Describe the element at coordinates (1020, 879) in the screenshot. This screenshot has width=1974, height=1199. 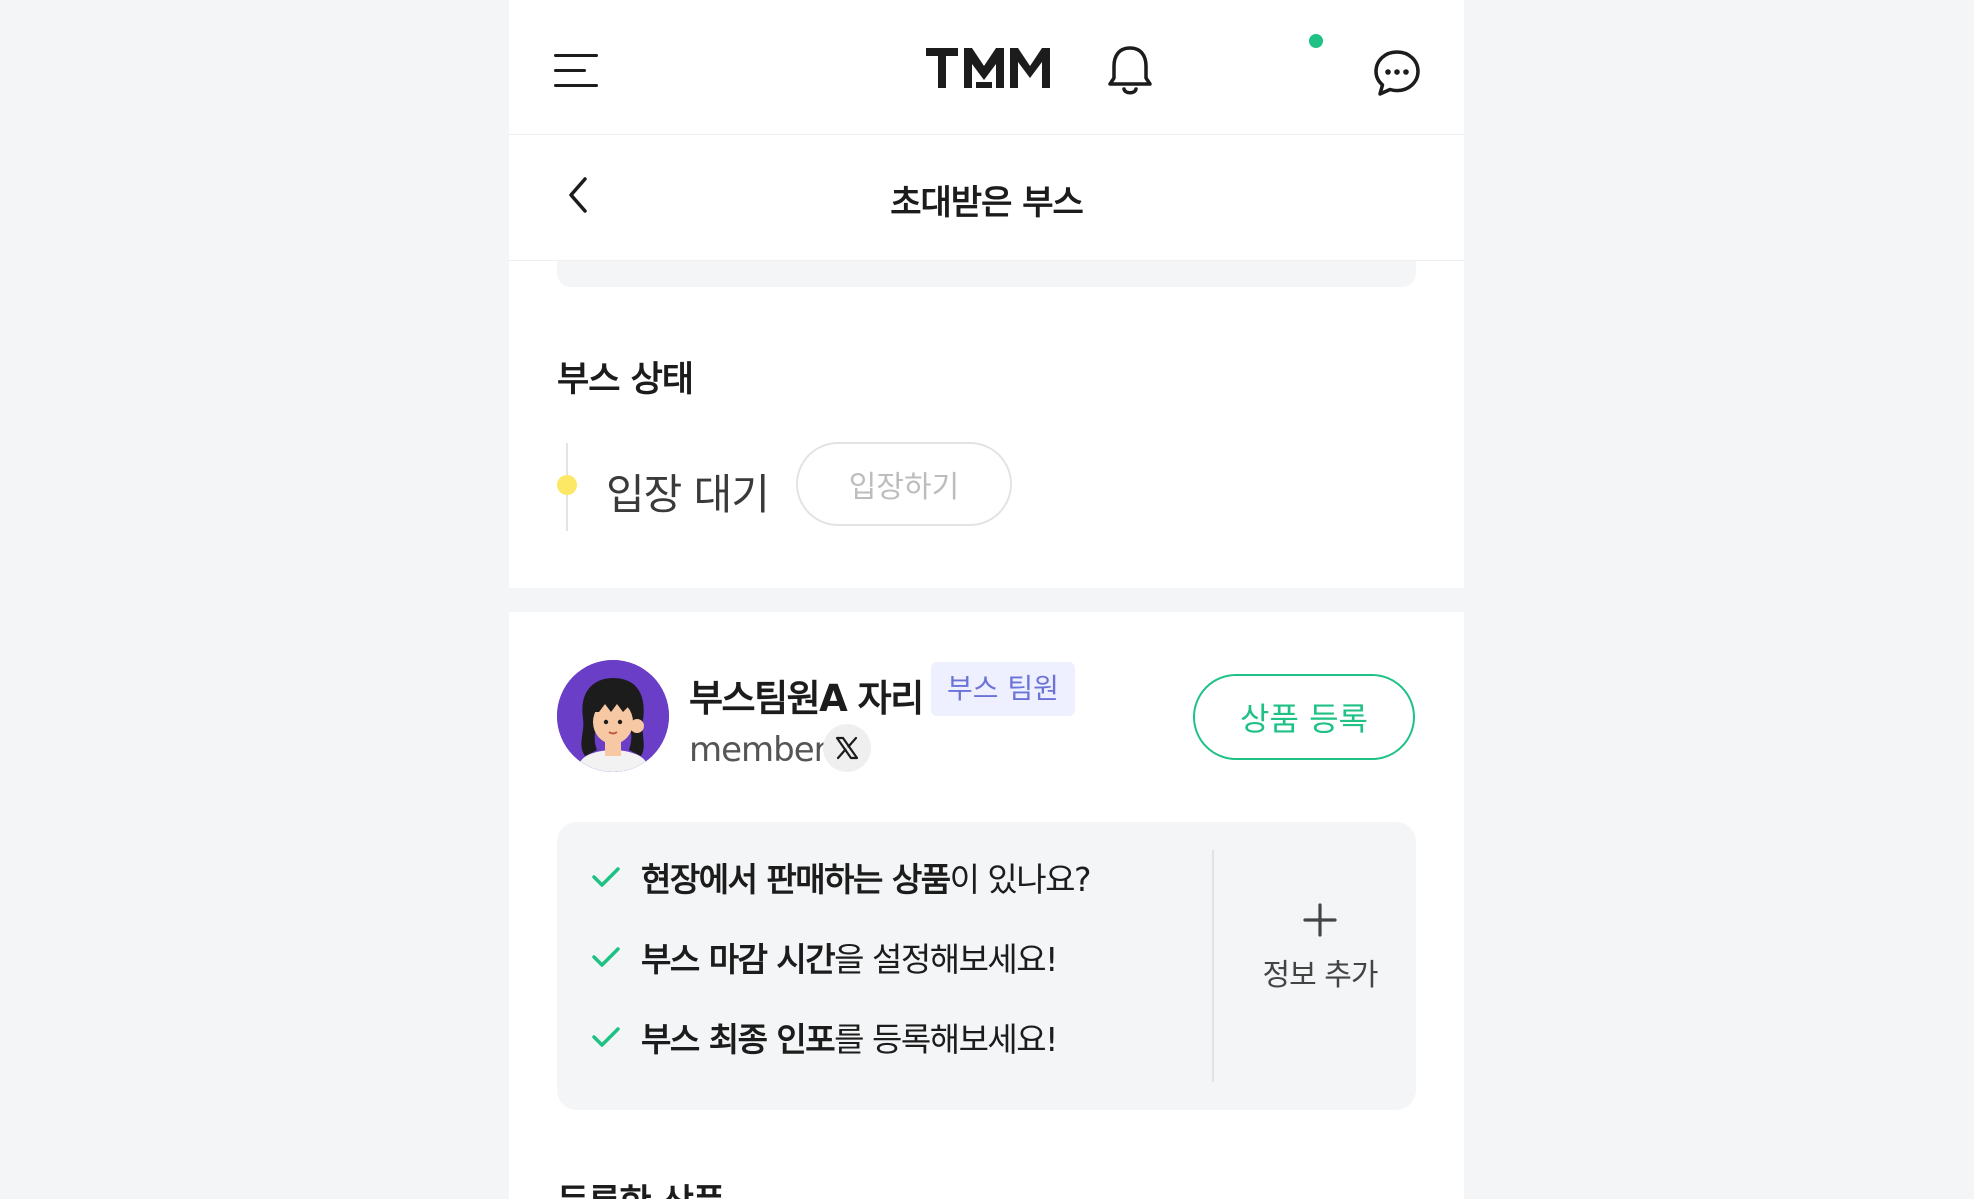
I see `checklist-item-text: 이 있나요?` at that location.